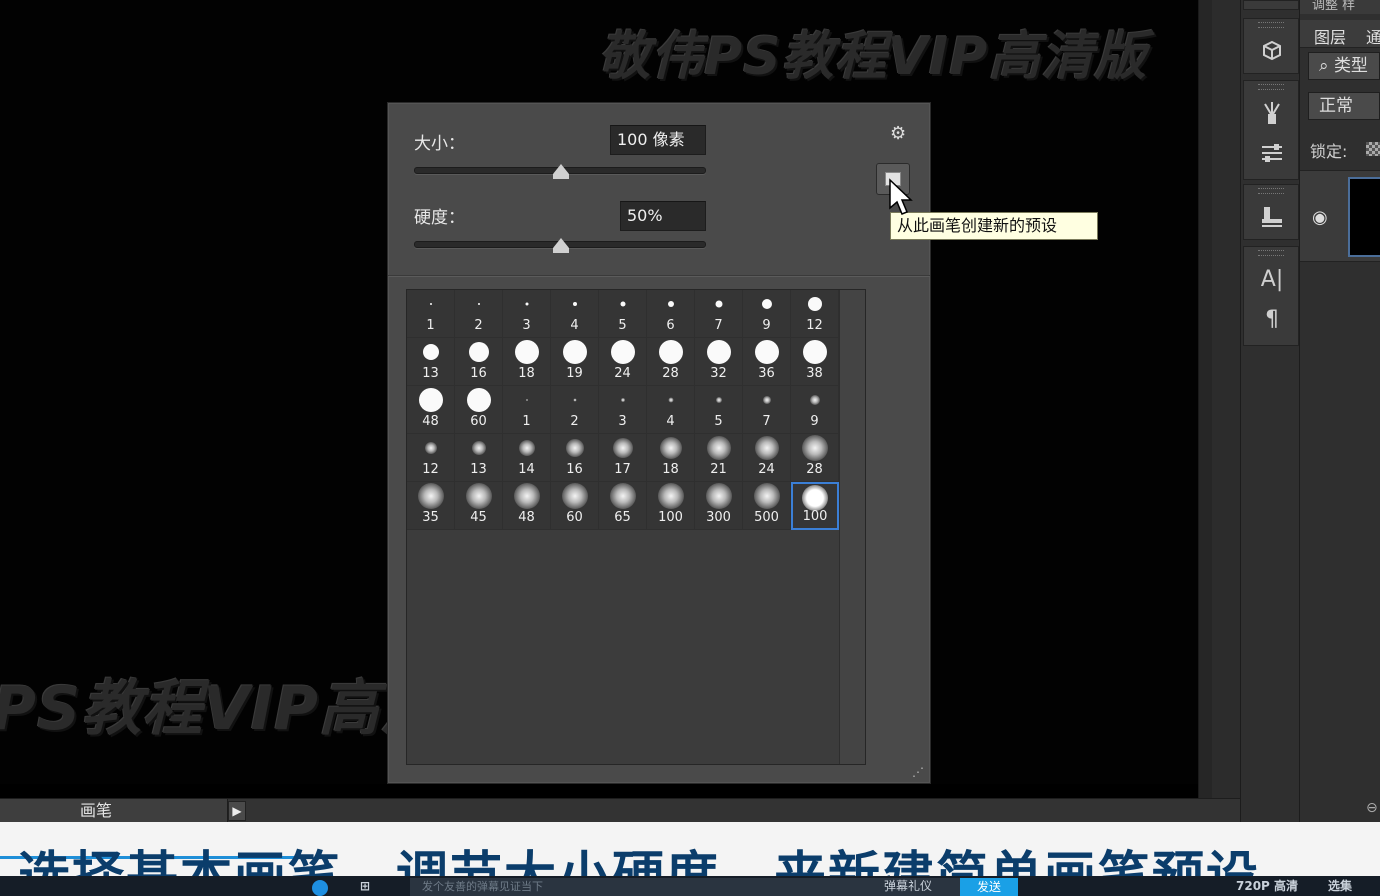  I want to click on 3d-icon, so click(1272, 51).